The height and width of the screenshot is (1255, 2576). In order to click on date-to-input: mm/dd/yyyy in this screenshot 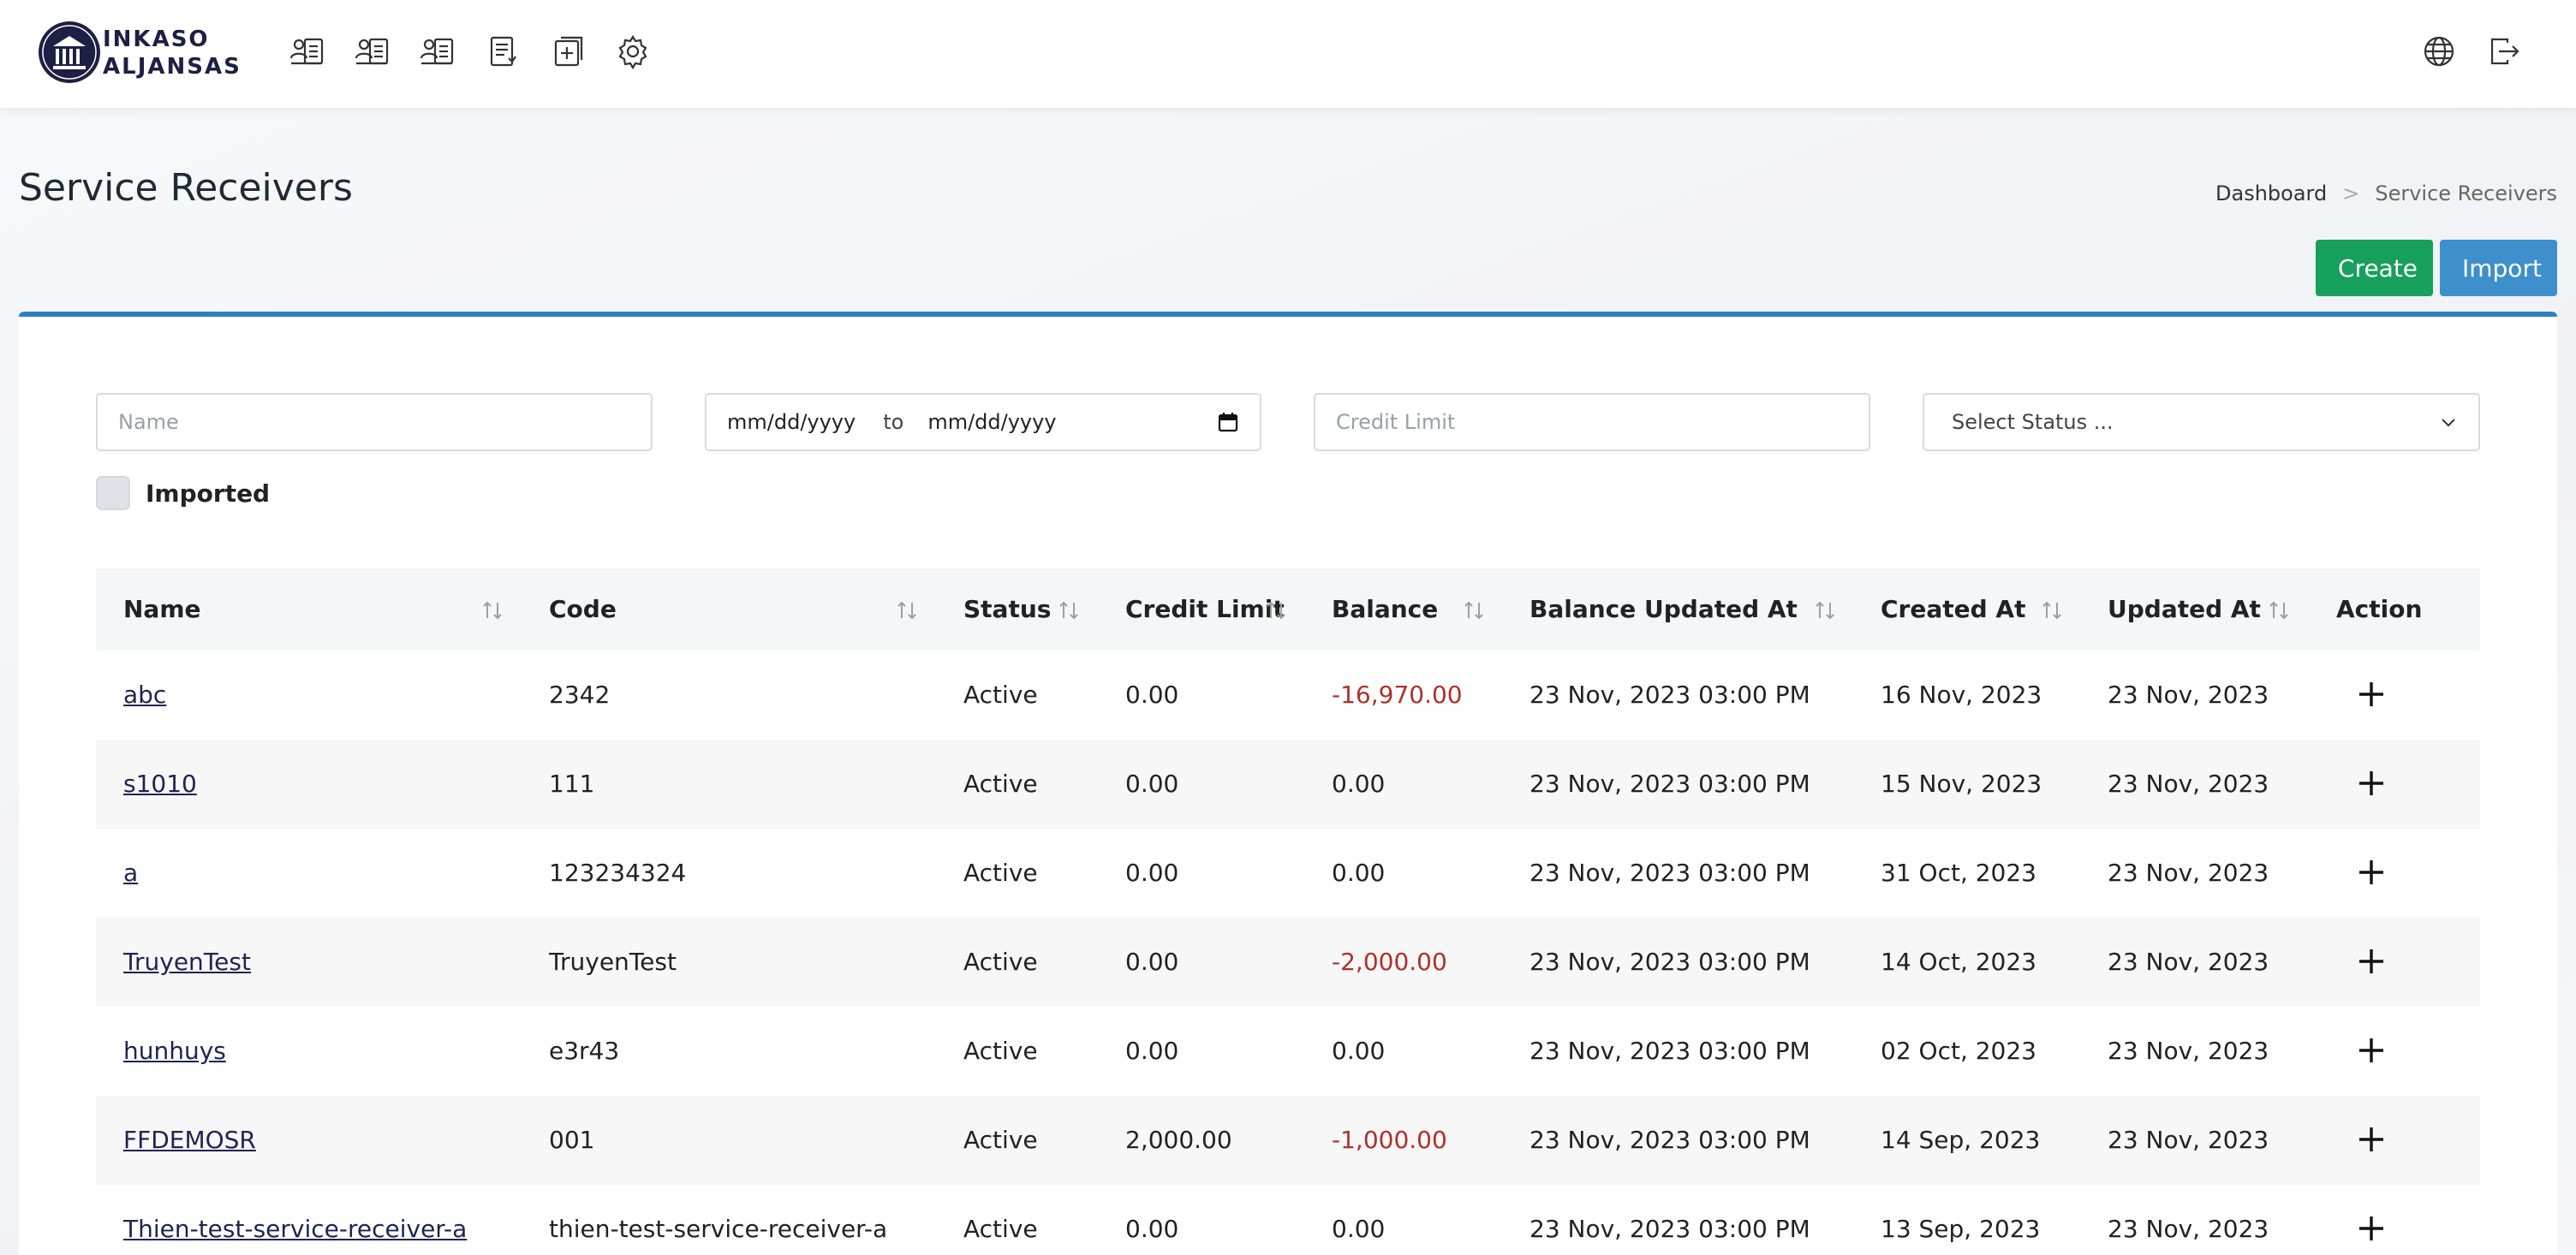, I will do `click(991, 422)`.